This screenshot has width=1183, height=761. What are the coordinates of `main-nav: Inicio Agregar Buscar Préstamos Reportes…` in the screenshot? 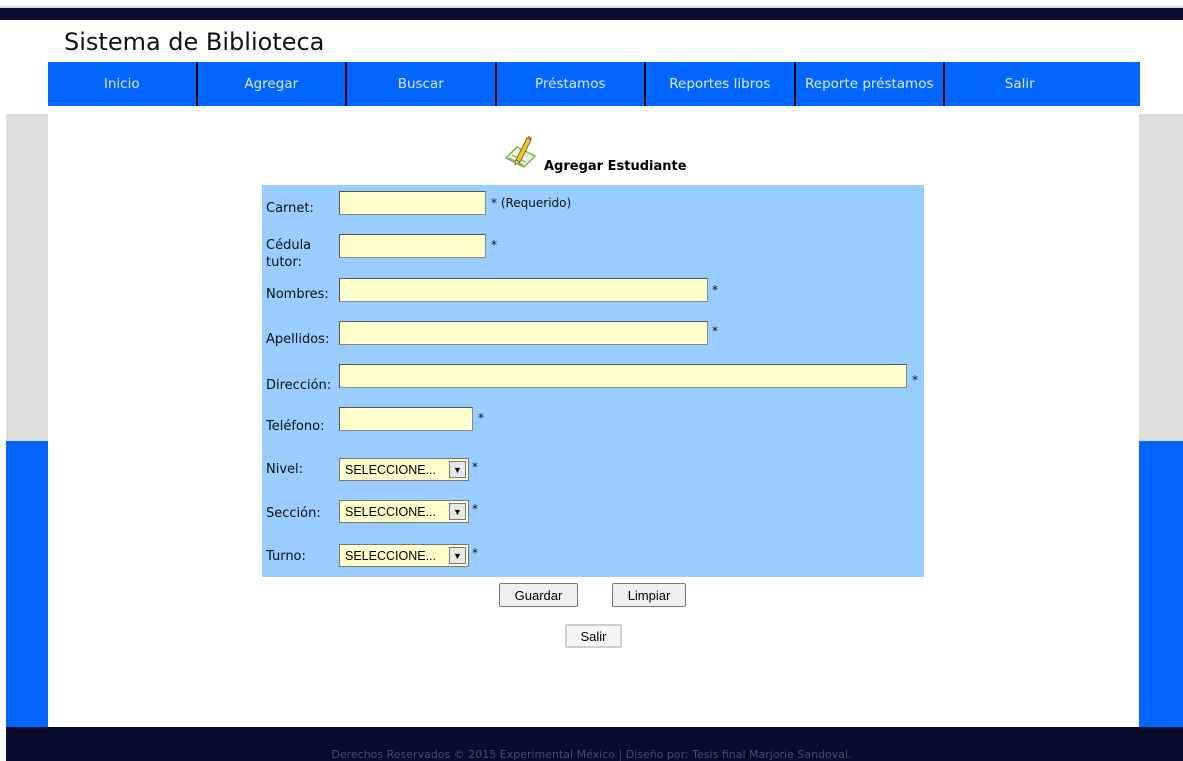 It's located at (594, 84).